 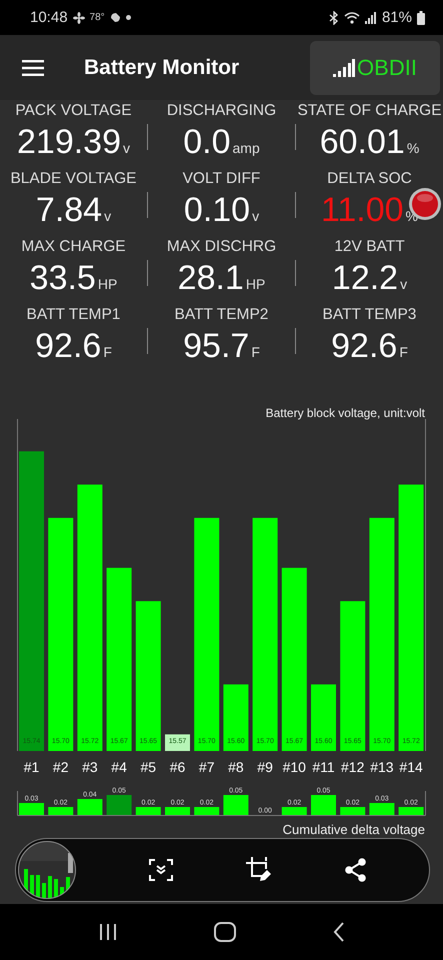 I want to click on cell-label: #14, so click(x=411, y=767).